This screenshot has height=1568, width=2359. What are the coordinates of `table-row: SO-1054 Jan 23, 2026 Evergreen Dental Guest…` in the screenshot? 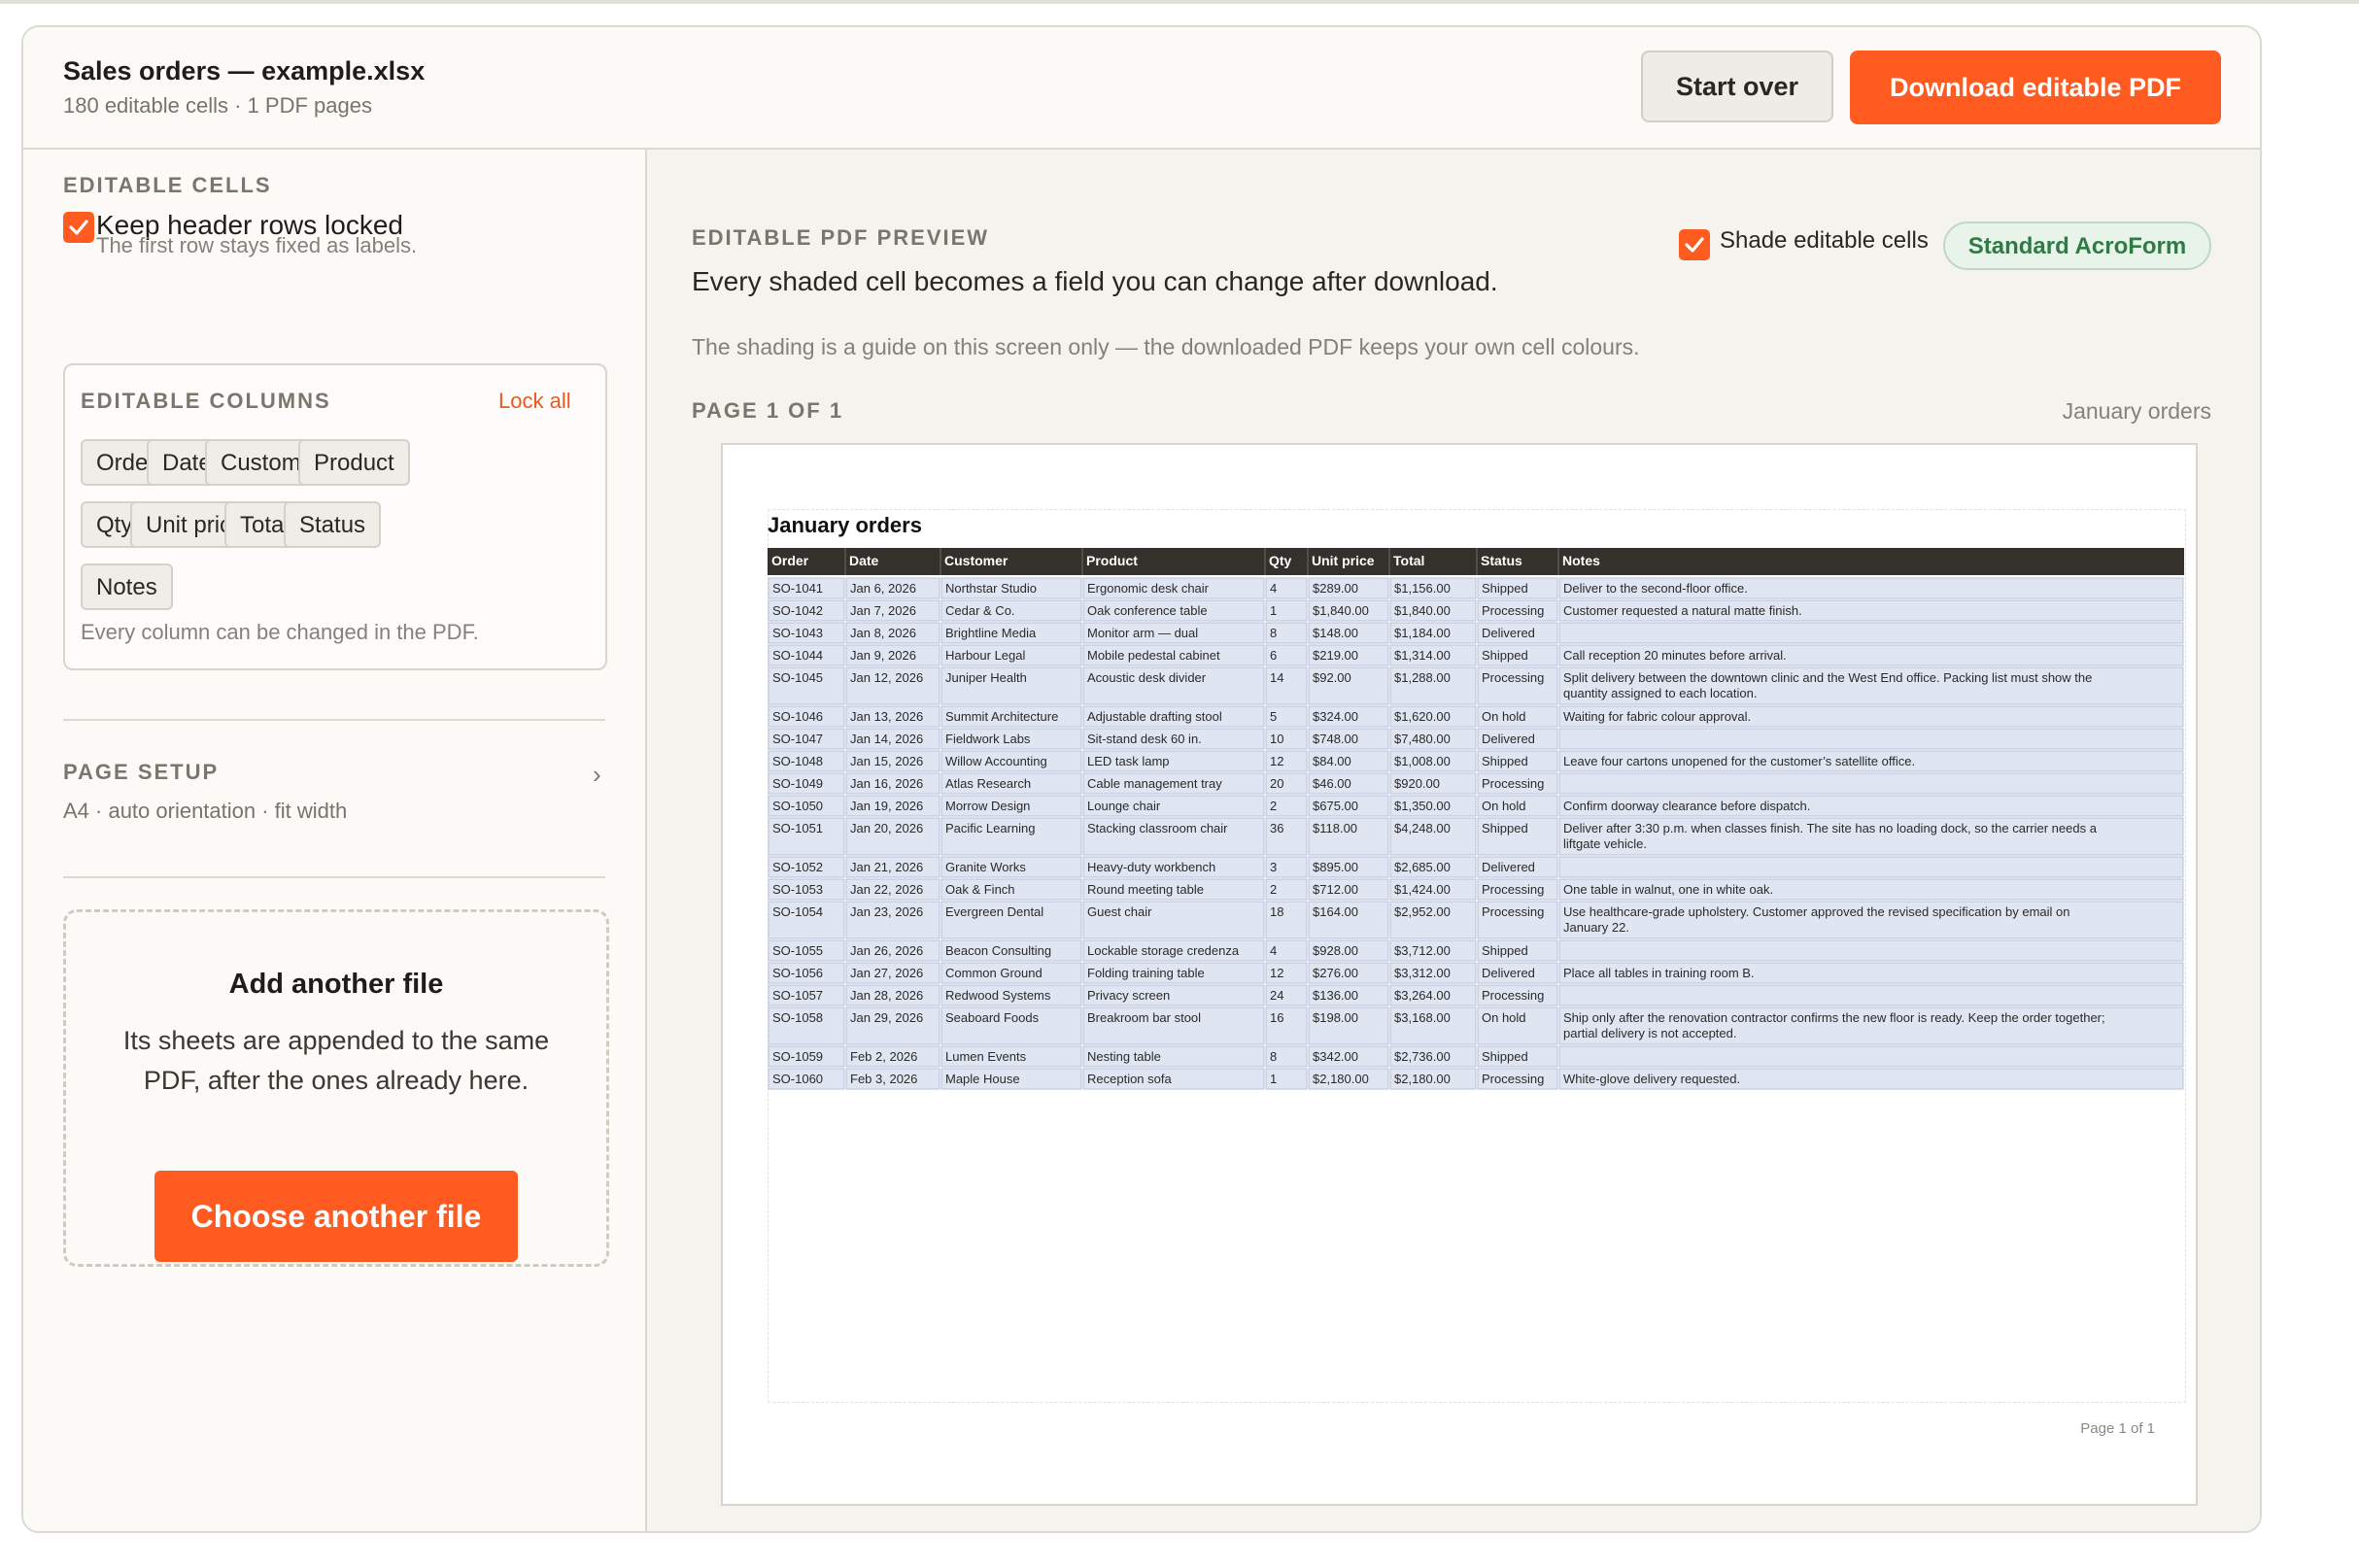 It's located at (1476, 920).